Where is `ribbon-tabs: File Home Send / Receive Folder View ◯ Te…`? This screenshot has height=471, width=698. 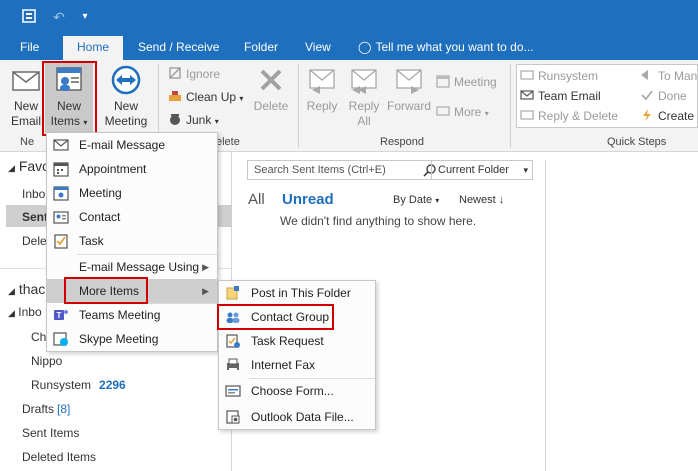
ribbon-tabs: File Home Send / Receive Folder View ◯ Te… is located at coordinates (349, 47).